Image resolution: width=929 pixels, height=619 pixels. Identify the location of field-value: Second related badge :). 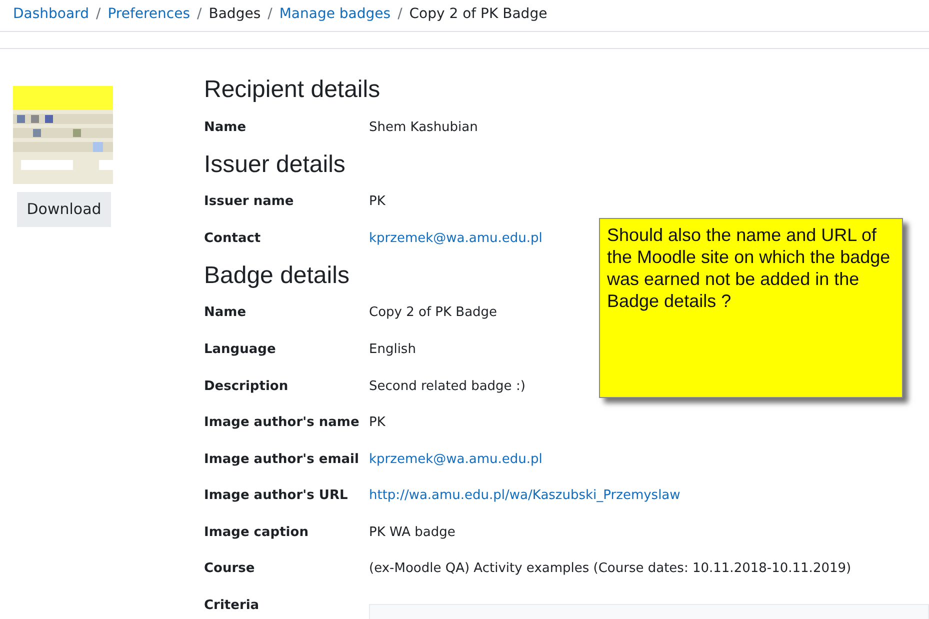
(447, 387).